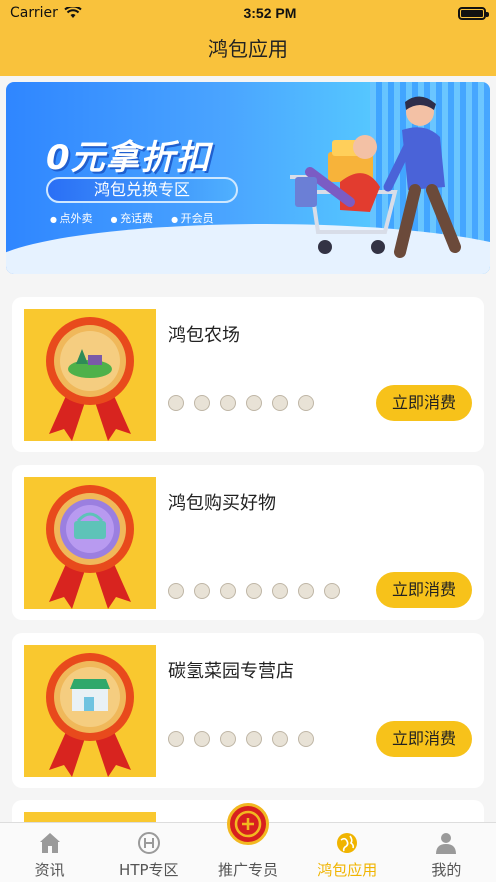  I want to click on shopping-medal-image, so click(90, 543).